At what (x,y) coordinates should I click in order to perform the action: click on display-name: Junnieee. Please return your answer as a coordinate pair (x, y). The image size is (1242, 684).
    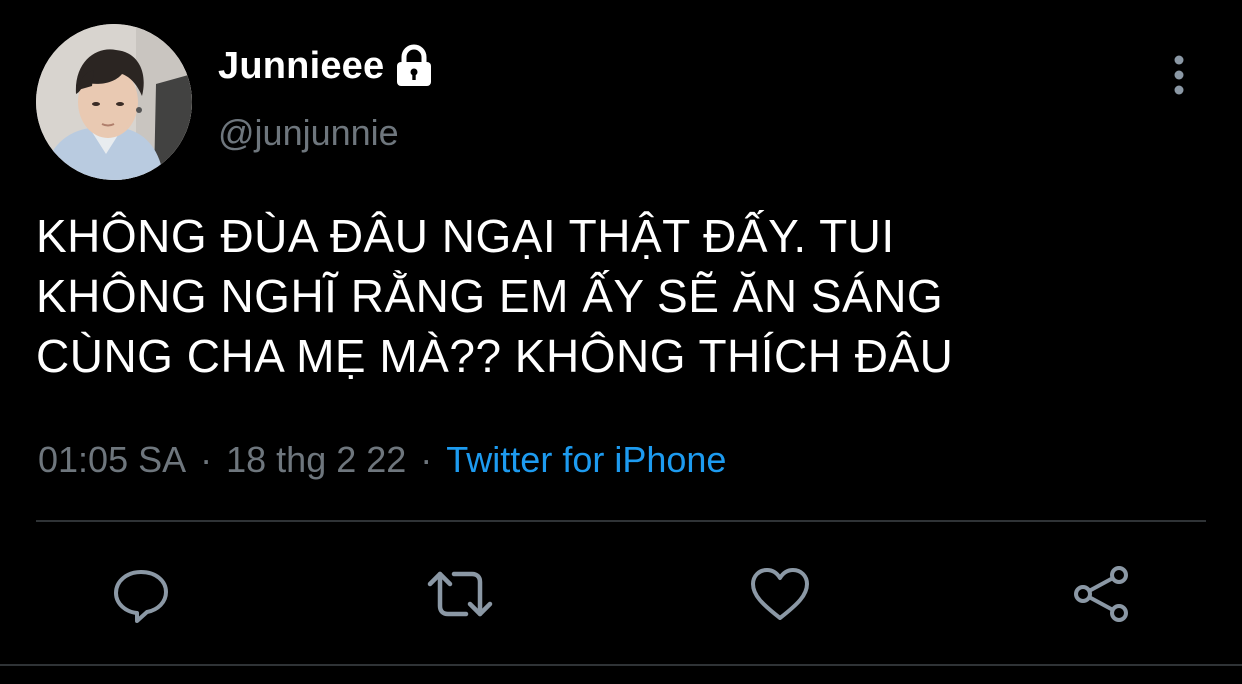
    Looking at the image, I should click on (301, 66).